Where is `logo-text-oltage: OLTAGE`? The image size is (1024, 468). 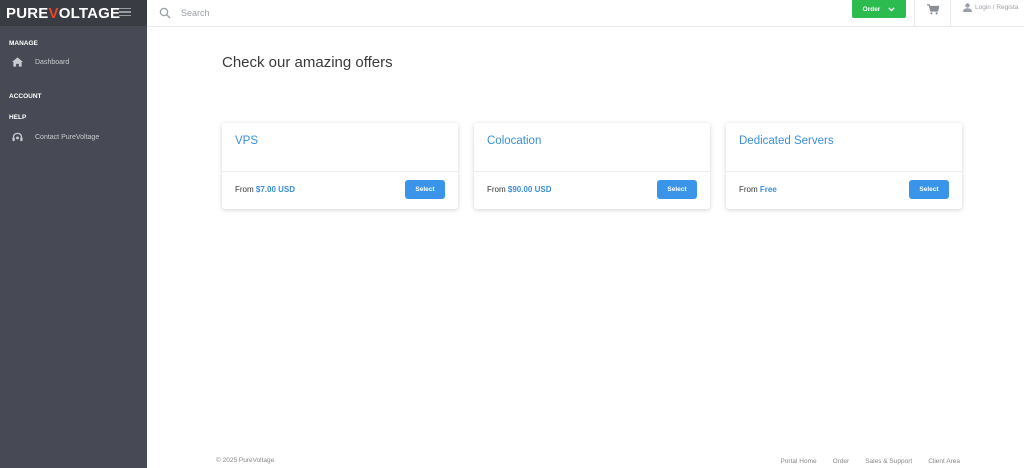
logo-text-oltage: OLTAGE is located at coordinates (89, 13).